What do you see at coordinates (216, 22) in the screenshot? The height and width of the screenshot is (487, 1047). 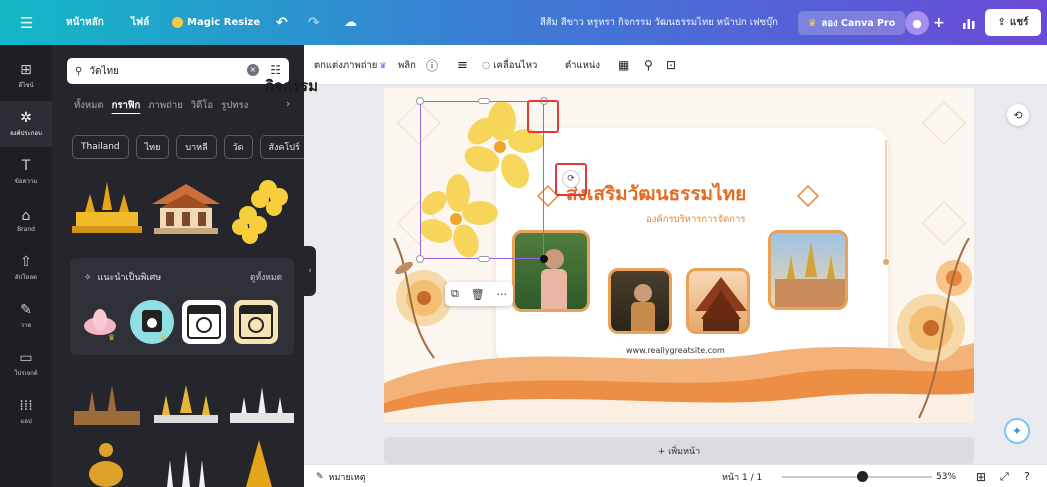 I see `magic-resize-button: Magic Resize` at bounding box center [216, 22].